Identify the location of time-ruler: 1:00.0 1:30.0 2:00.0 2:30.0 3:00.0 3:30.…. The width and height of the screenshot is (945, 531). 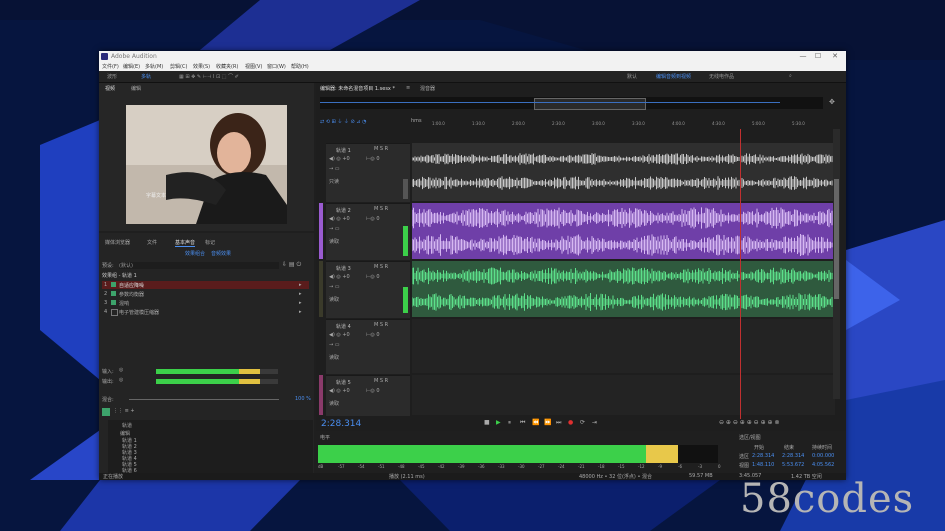
(623, 125).